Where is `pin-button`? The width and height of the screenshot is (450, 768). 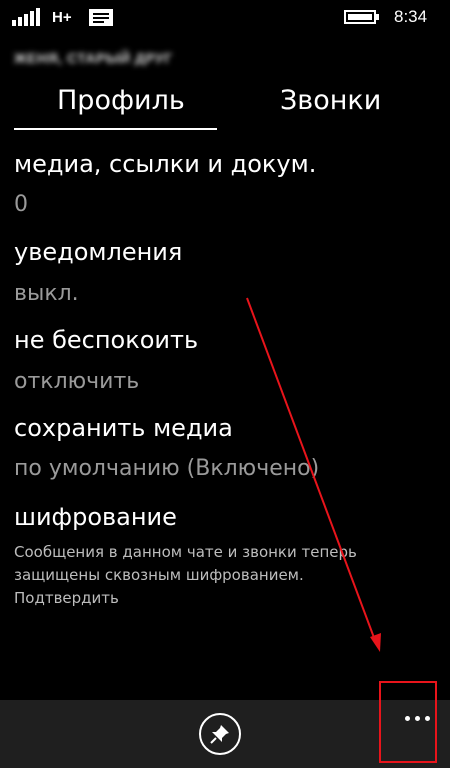 pin-button is located at coordinates (220, 734).